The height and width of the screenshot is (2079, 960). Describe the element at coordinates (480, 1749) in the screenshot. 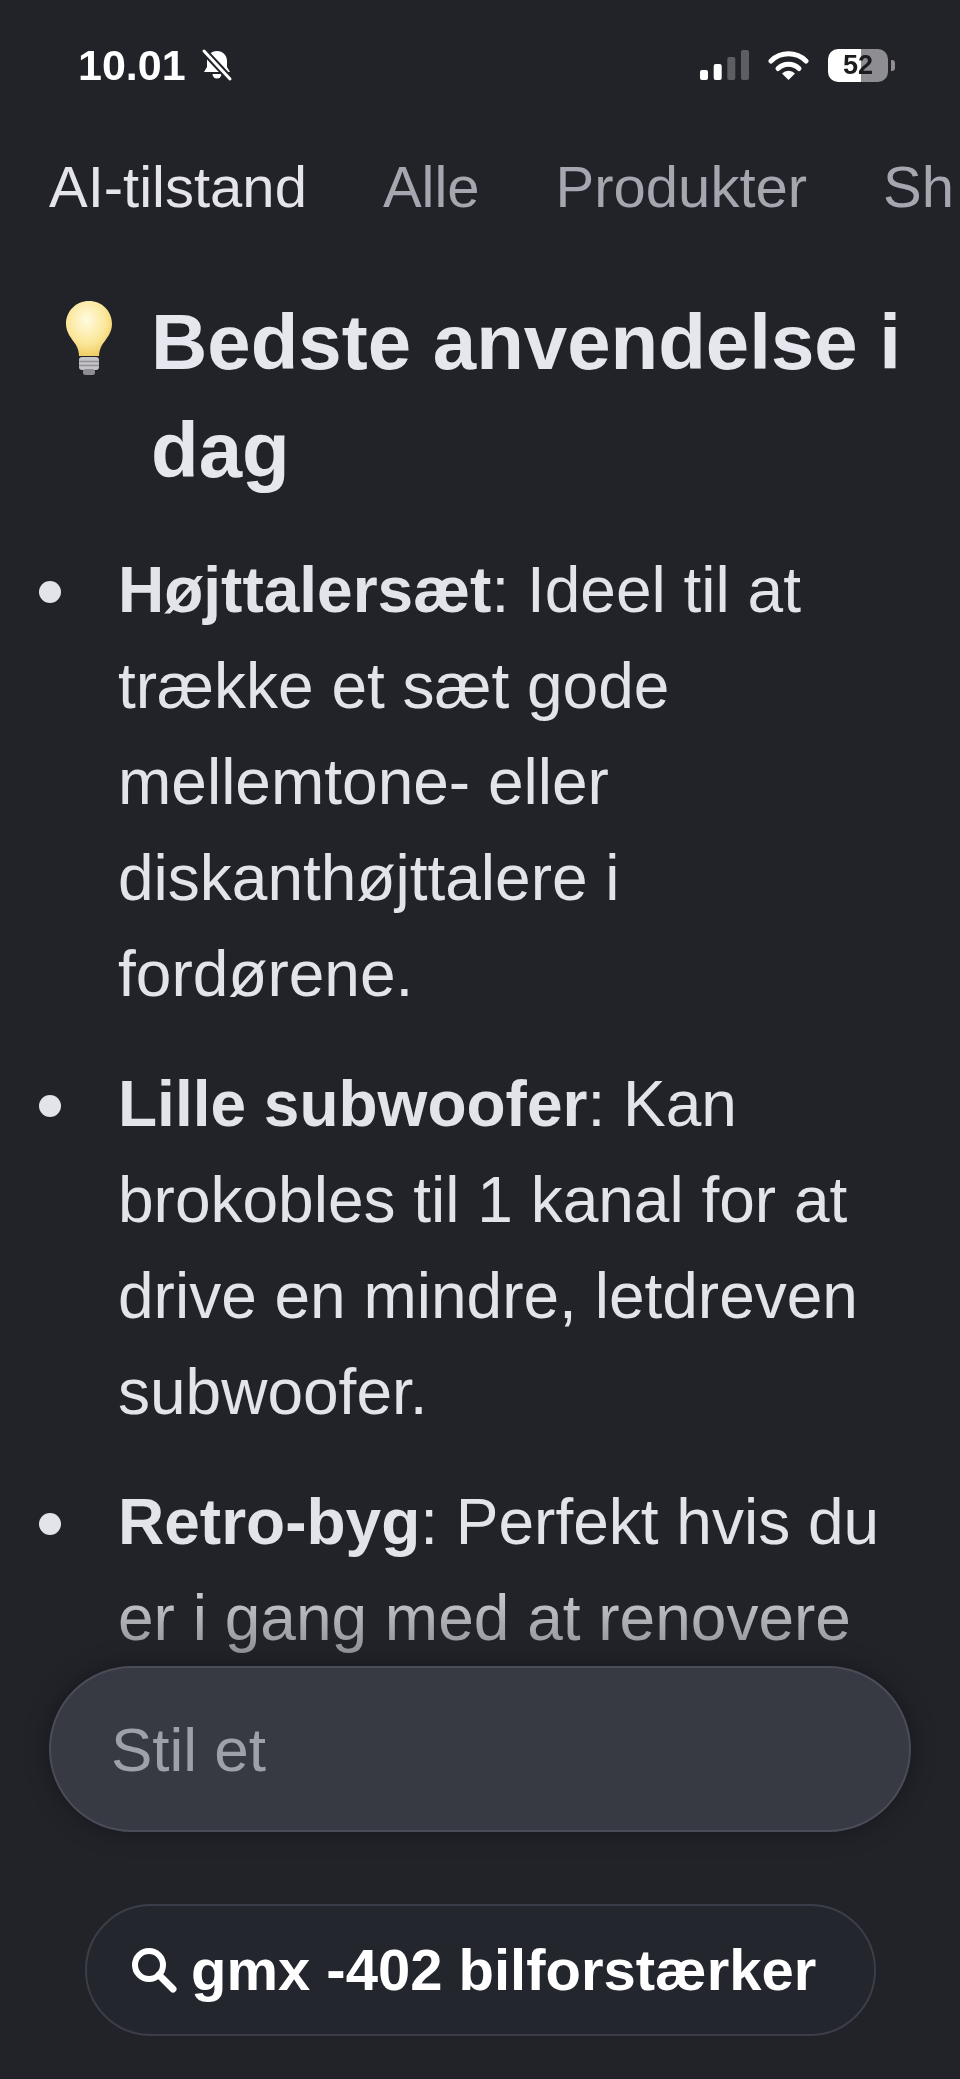

I see `input-field: Stil et` at that location.